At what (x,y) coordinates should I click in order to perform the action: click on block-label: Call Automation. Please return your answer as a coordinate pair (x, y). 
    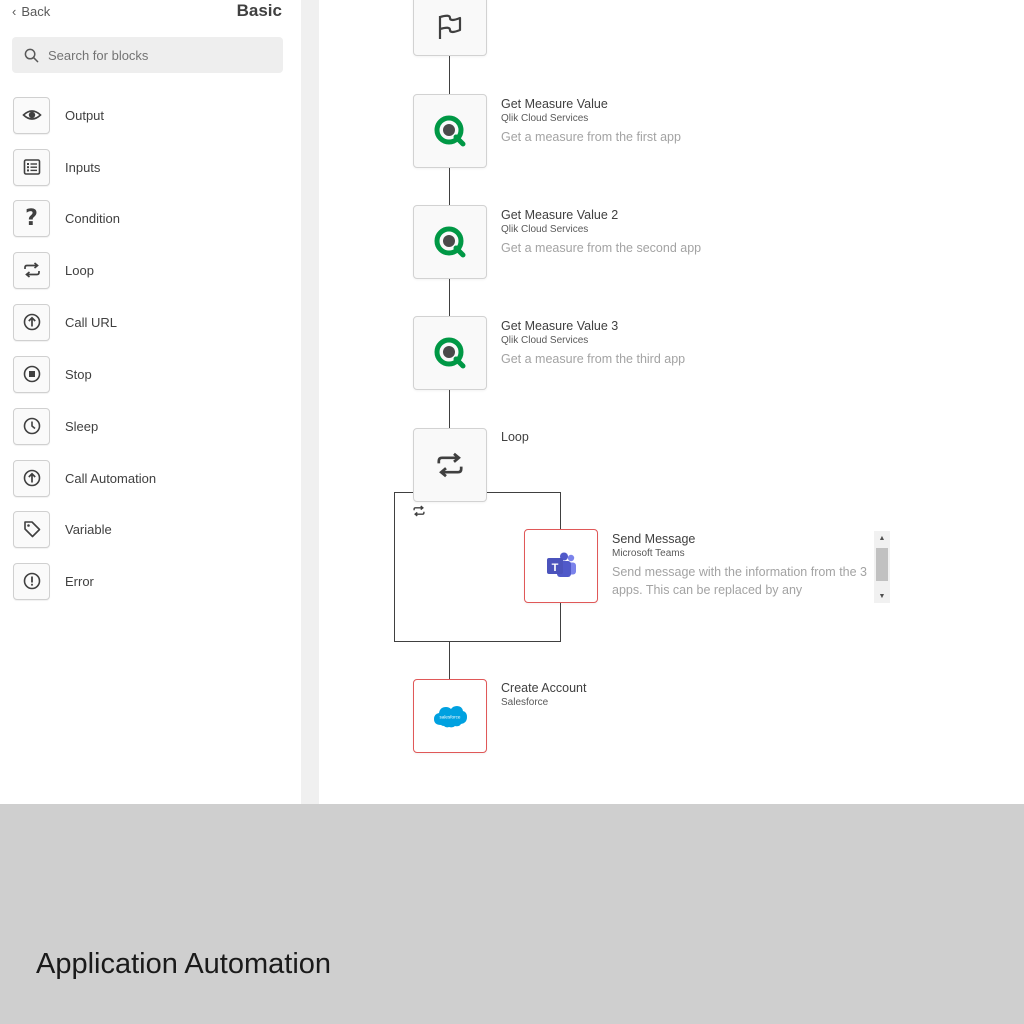
    Looking at the image, I should click on (111, 478).